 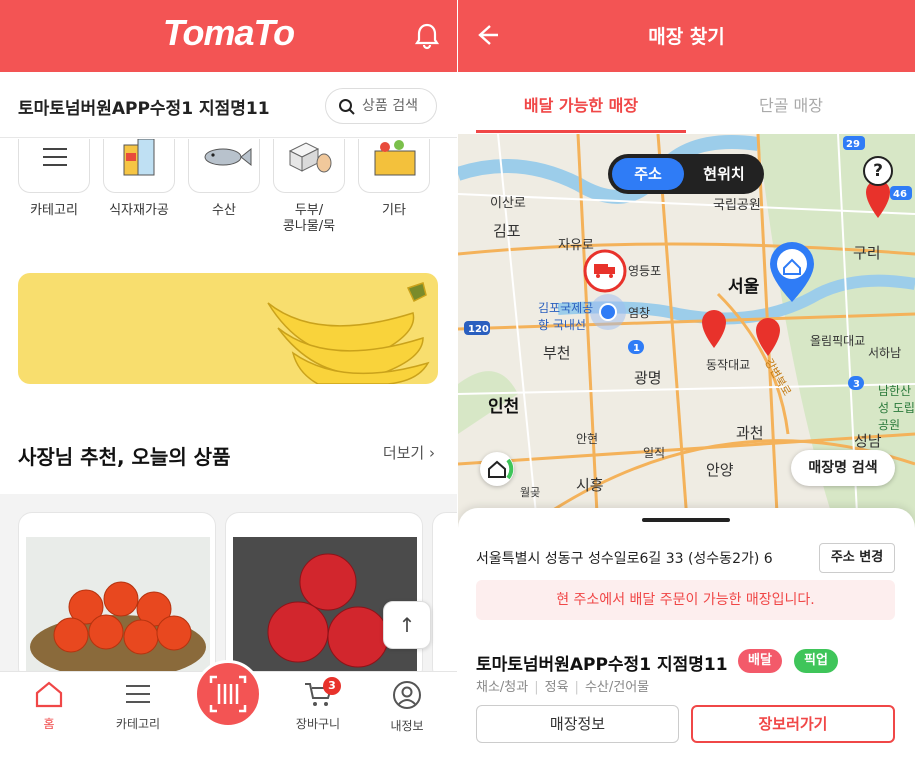 I want to click on location-mode-toggle: 주소 현위치, so click(x=686, y=174).